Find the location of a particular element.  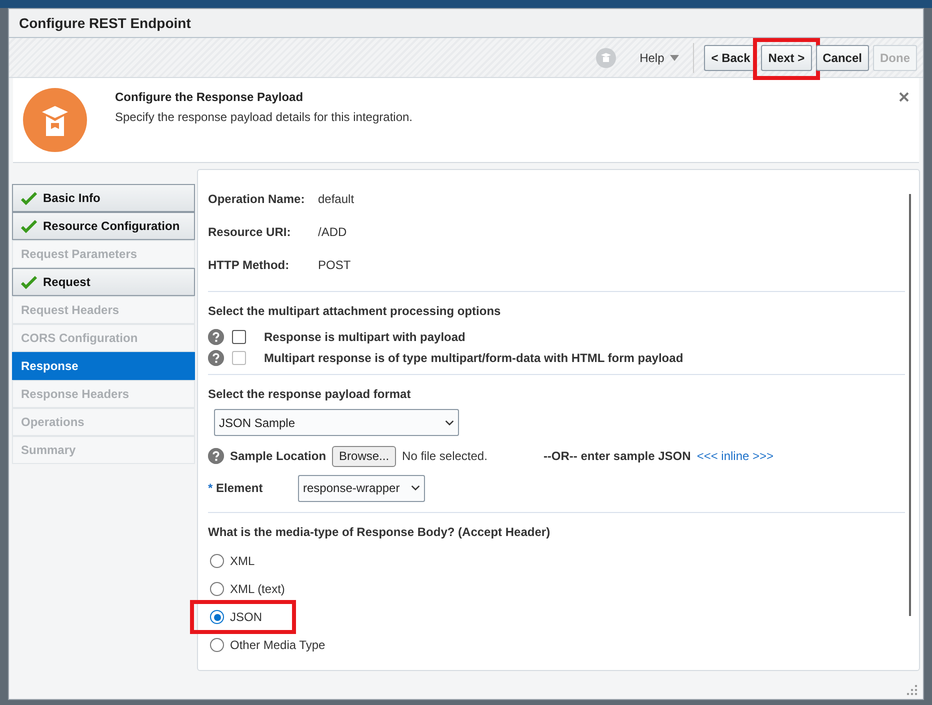

radio-label: XML (text) is located at coordinates (257, 589).